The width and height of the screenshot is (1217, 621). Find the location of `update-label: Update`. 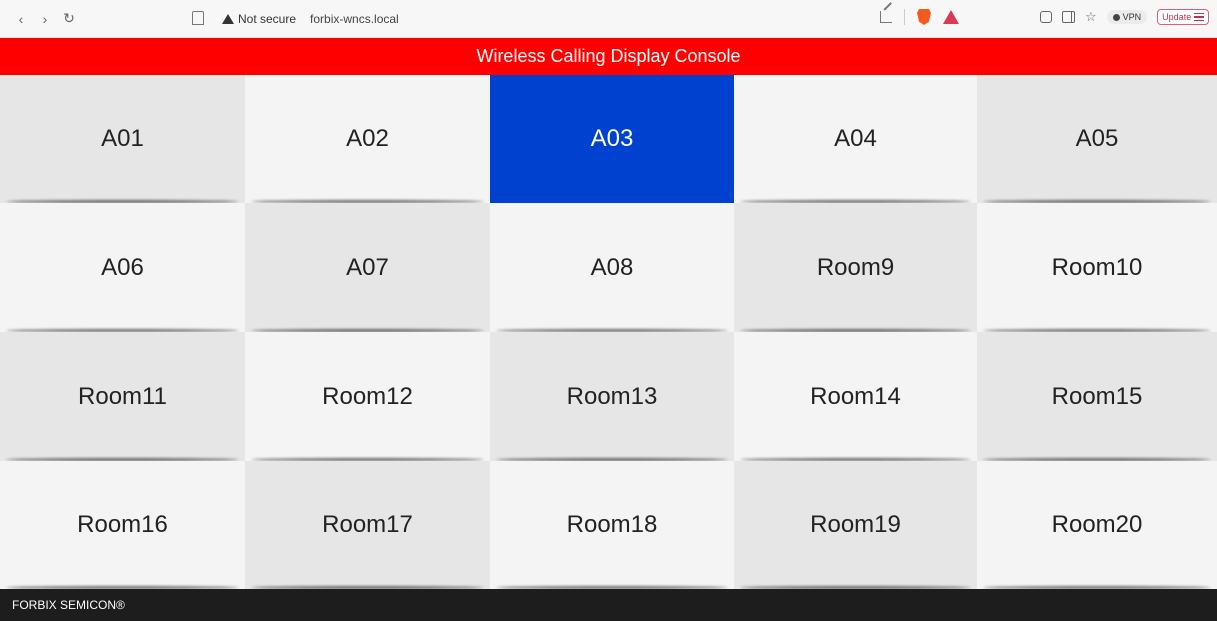

update-label: Update is located at coordinates (1177, 17).